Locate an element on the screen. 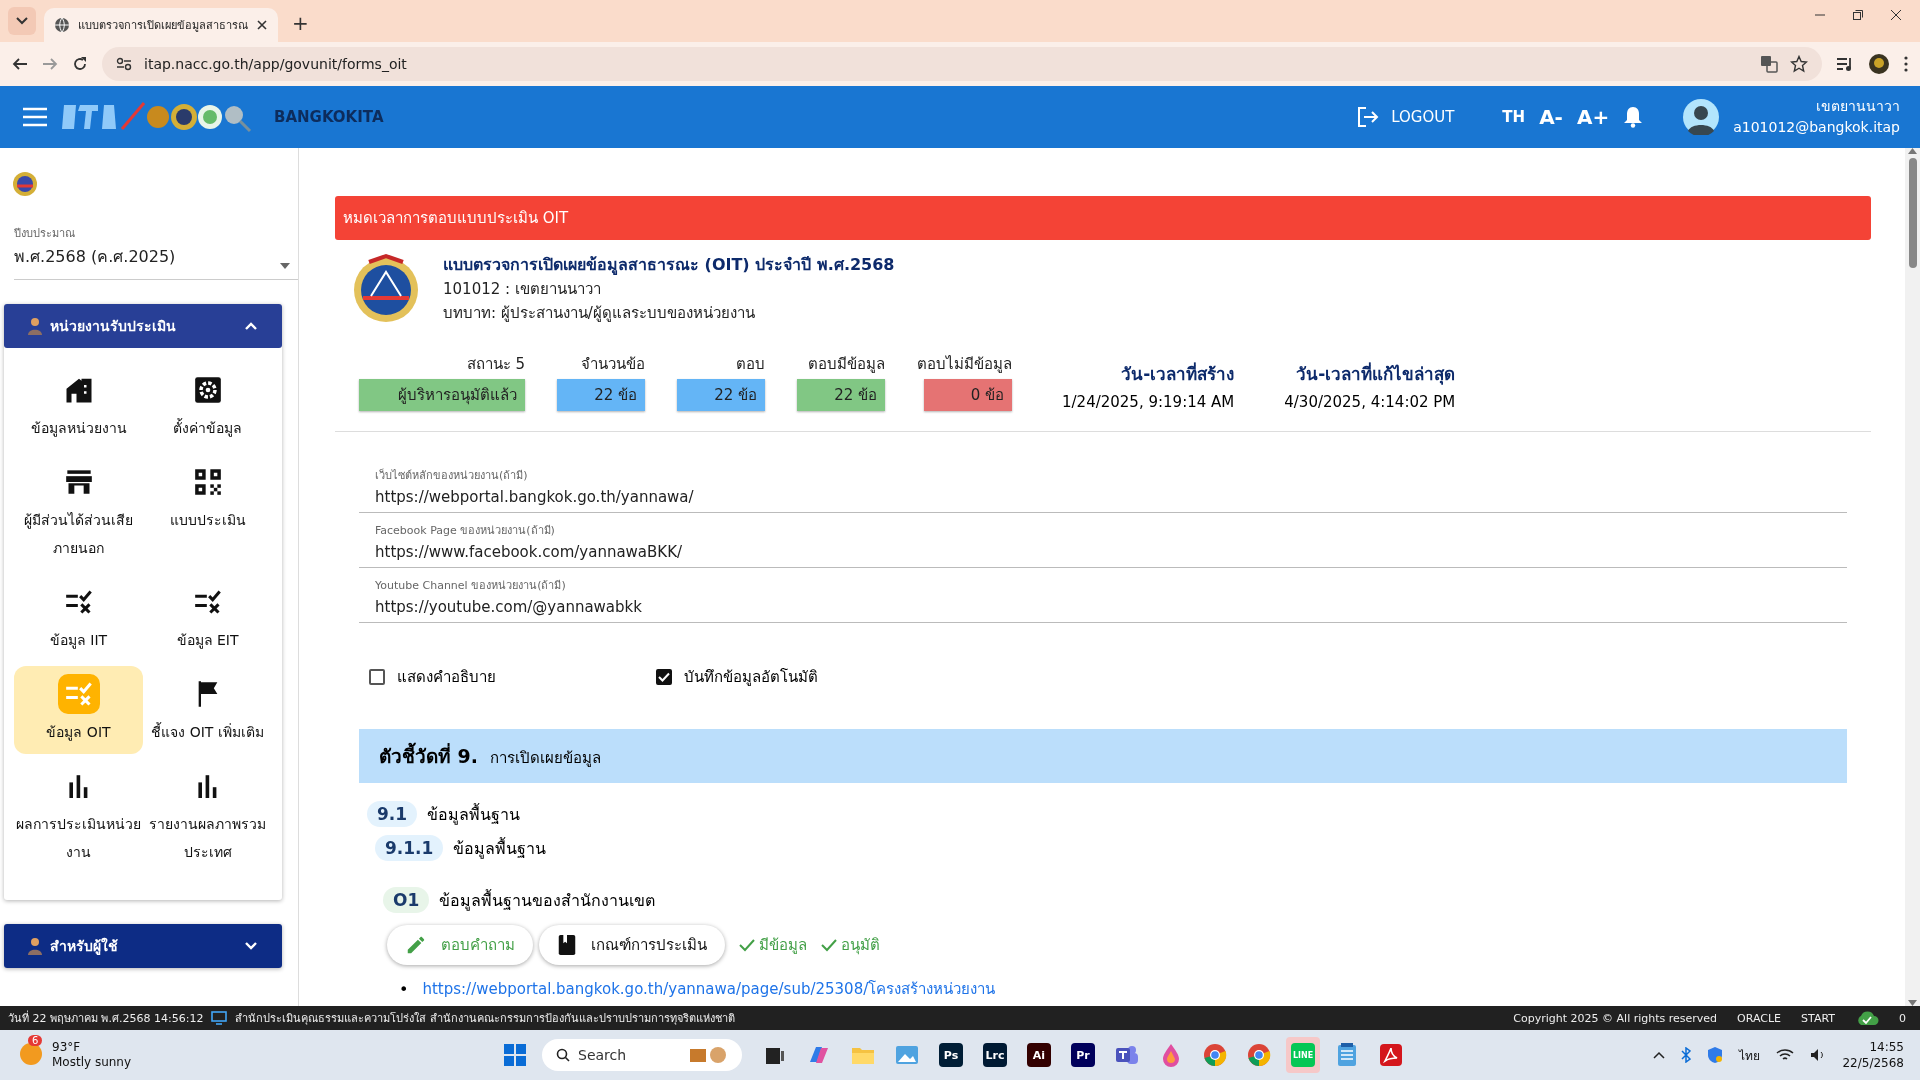 The image size is (1920, 1080). language-switch: TH is located at coordinates (1514, 117).